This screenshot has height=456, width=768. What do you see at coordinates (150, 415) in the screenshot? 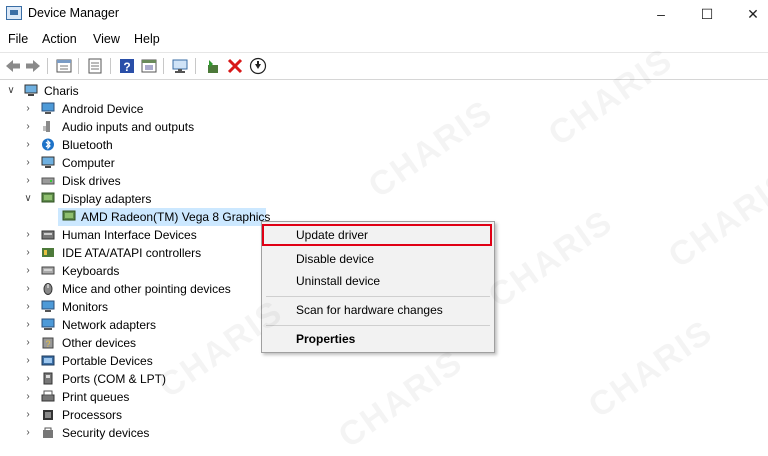
I see `tree-category: › Processors` at bounding box center [150, 415].